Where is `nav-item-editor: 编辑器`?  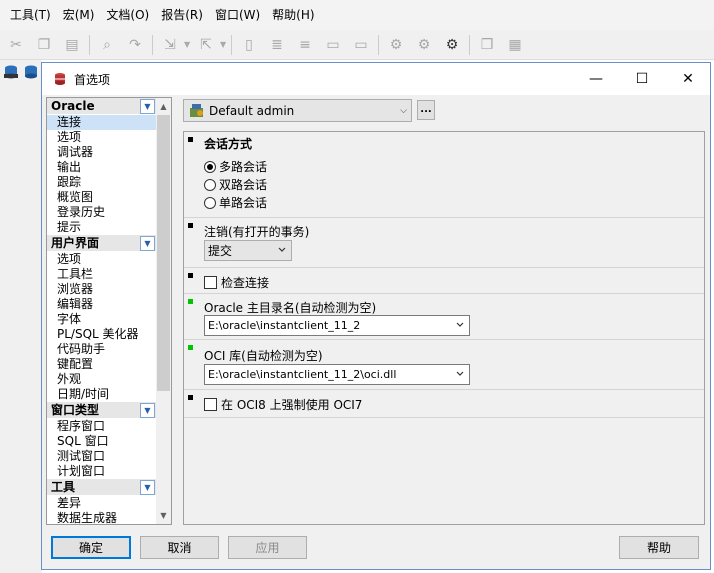
nav-item-editor: 编辑器 is located at coordinates (102, 304).